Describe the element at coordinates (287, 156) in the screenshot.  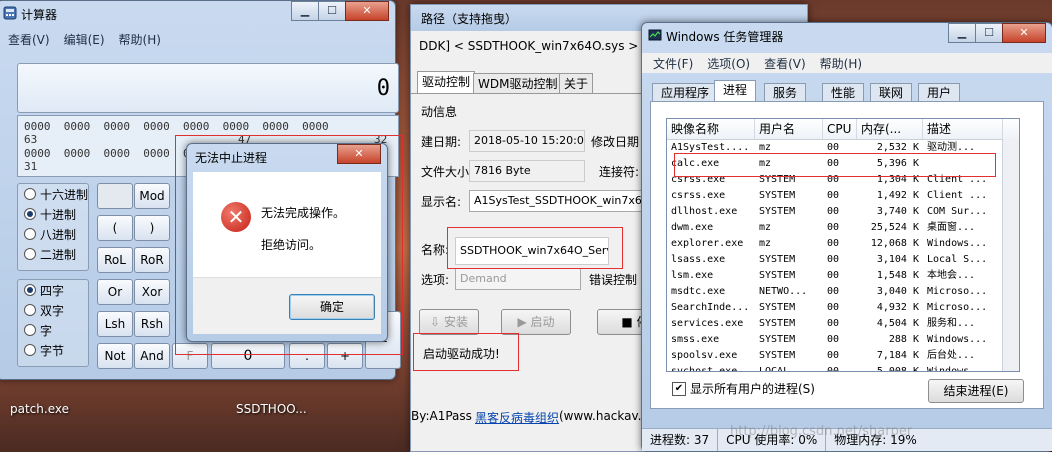
I see `dialog-titlebar: 无法中止进程 ✕` at that location.